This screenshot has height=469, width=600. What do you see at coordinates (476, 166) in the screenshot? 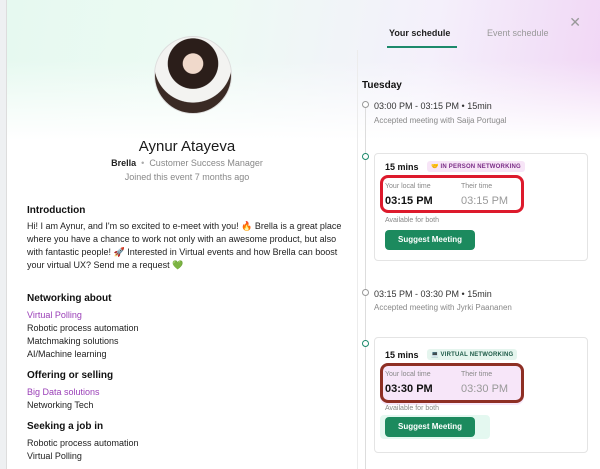
I see `networking-type-badge: 🤝 IN PERSON NETWORKING` at bounding box center [476, 166].